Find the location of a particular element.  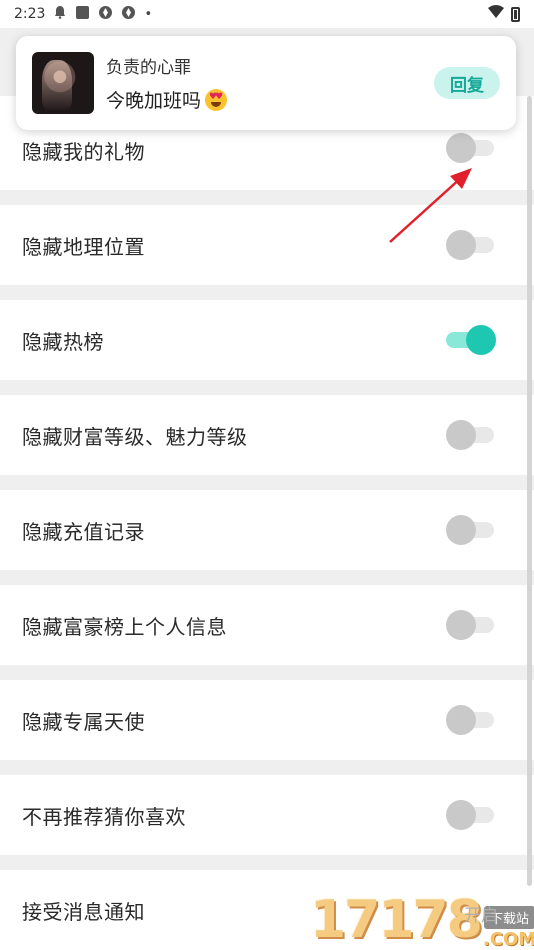

wifi-icon is located at coordinates (496, 14).